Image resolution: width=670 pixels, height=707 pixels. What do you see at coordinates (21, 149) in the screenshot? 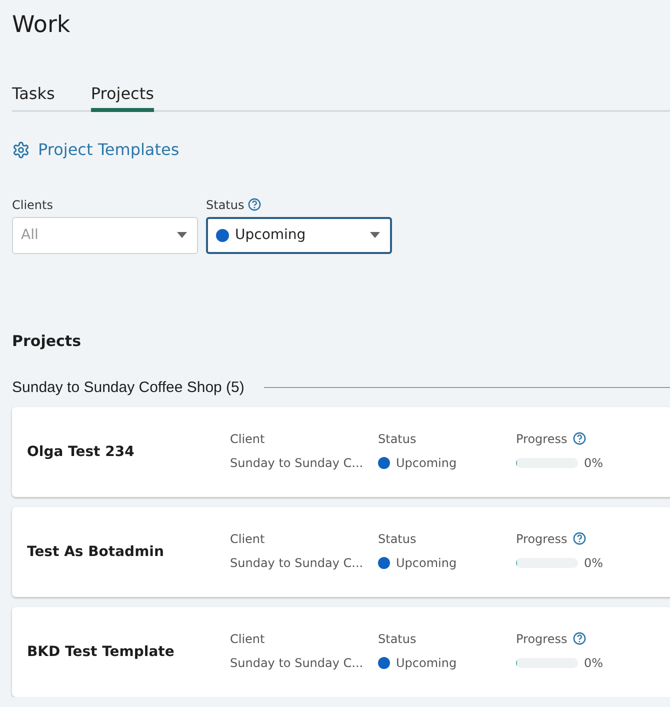
I see `gear-icon` at bounding box center [21, 149].